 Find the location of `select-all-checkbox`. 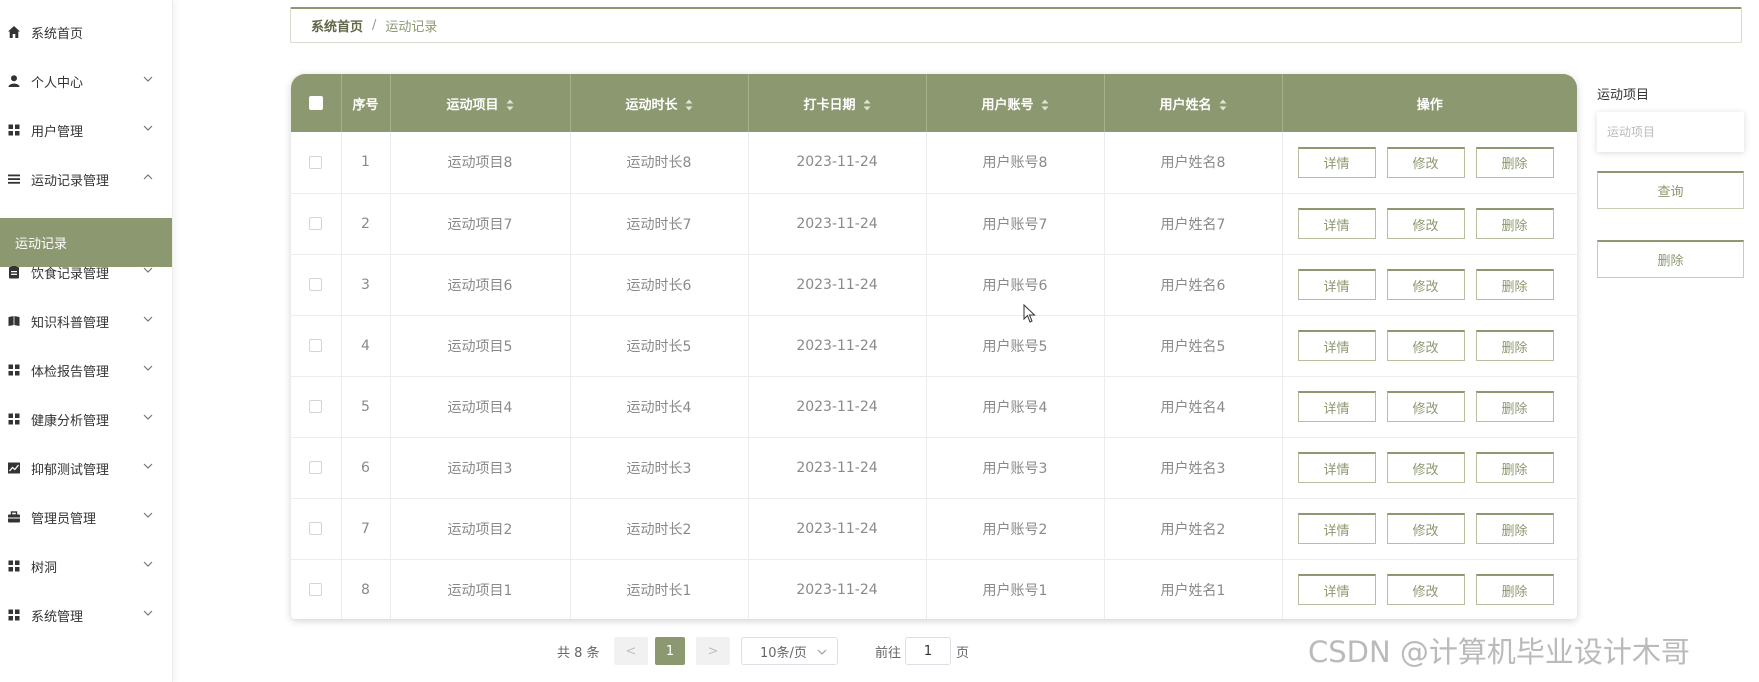

select-all-checkbox is located at coordinates (315, 103).